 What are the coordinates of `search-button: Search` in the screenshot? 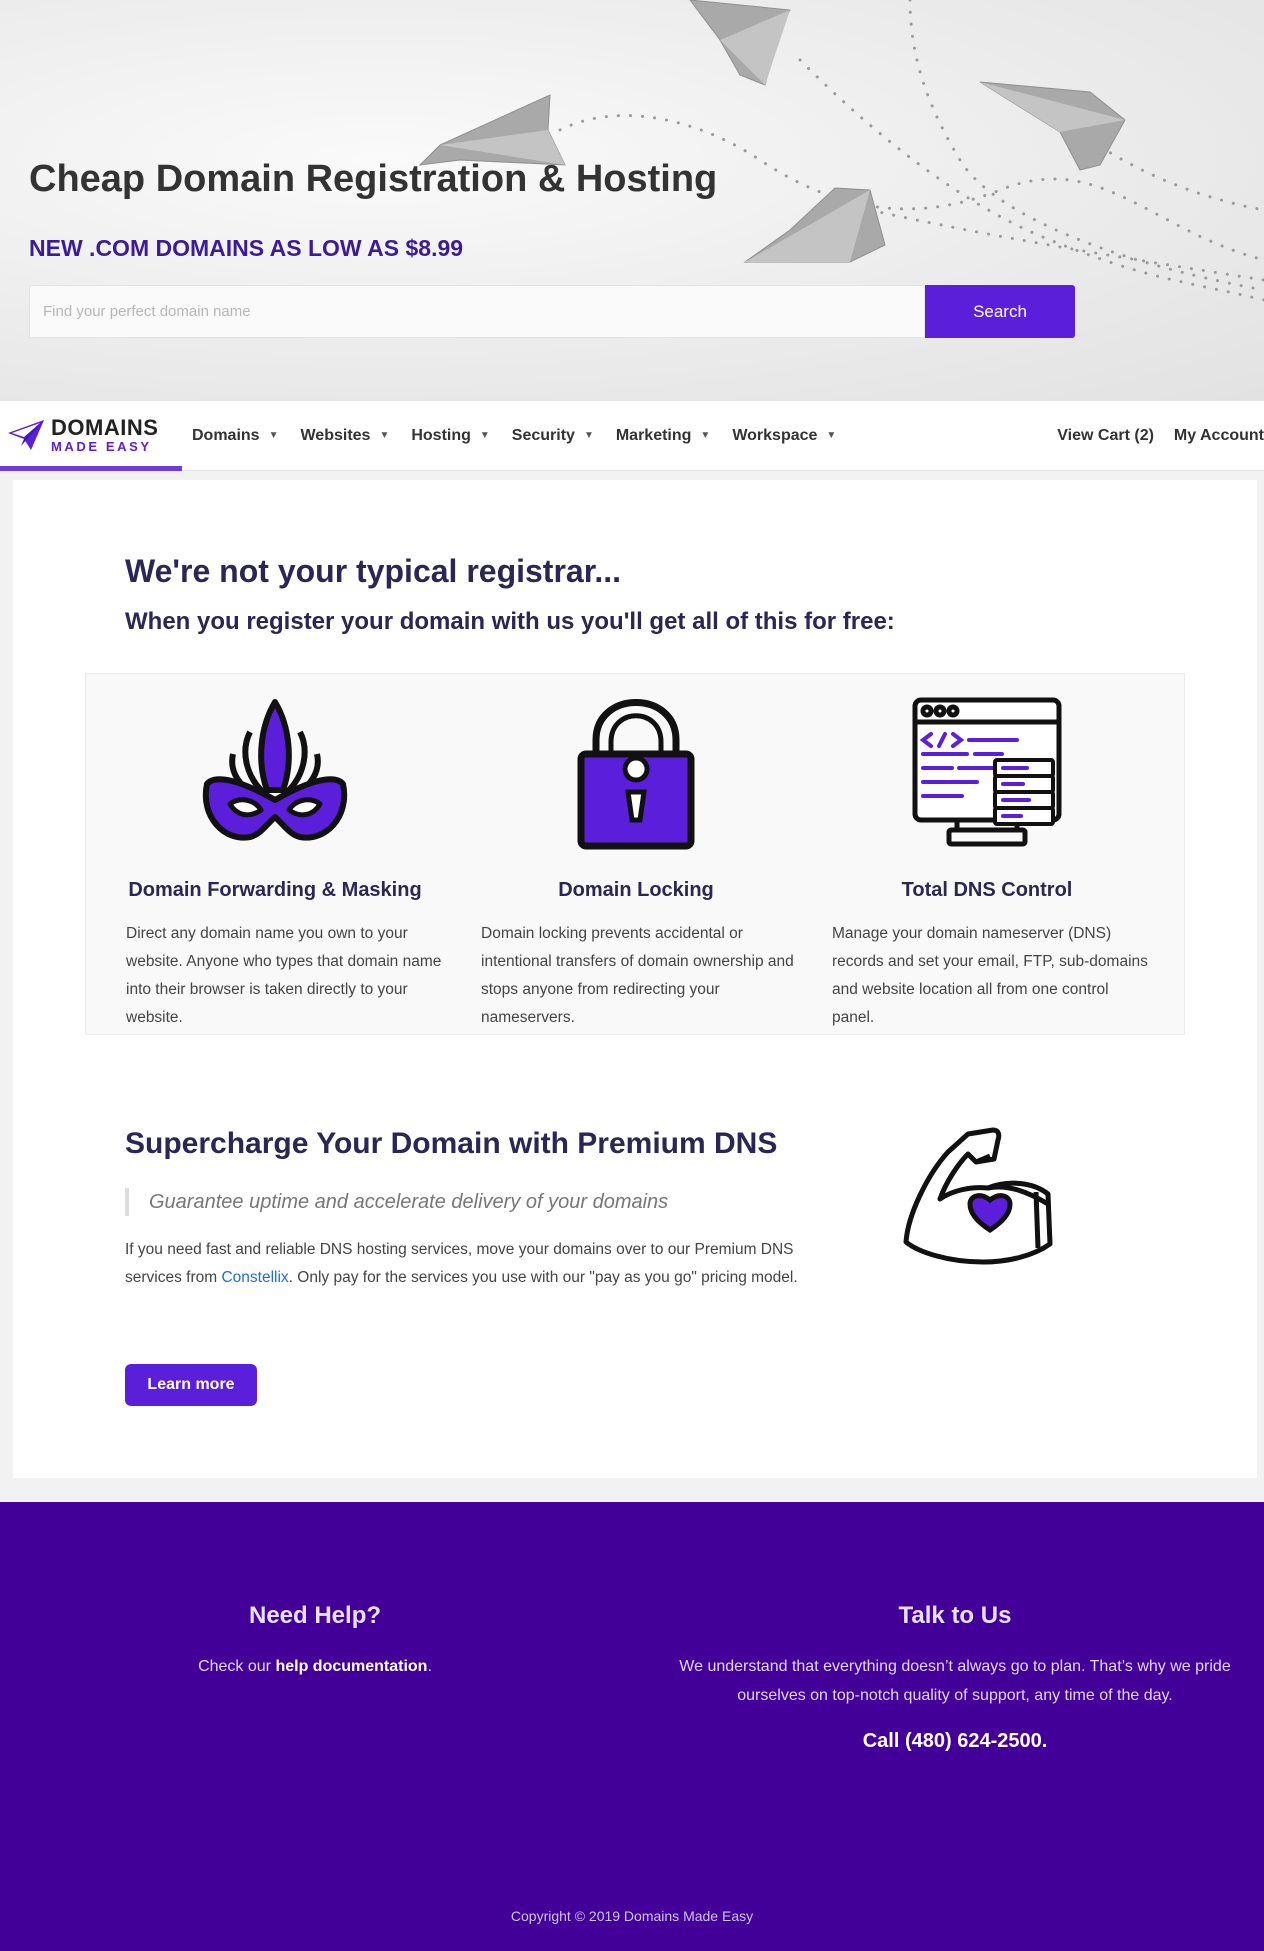 It's located at (1000, 311).